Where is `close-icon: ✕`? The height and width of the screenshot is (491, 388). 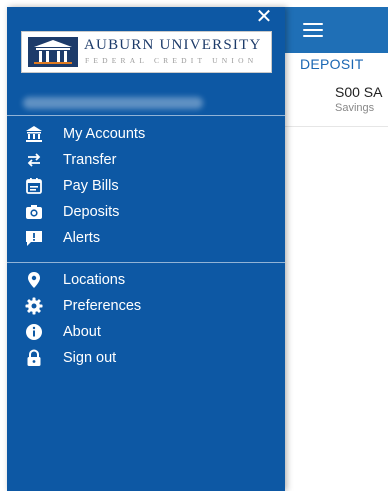
close-icon: ✕ is located at coordinates (264, 17).